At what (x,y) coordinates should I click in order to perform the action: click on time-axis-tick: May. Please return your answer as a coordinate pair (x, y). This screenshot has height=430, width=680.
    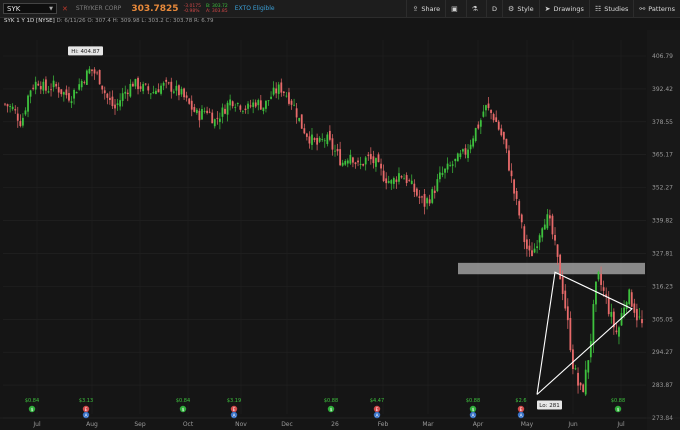
    Looking at the image, I should click on (527, 424).